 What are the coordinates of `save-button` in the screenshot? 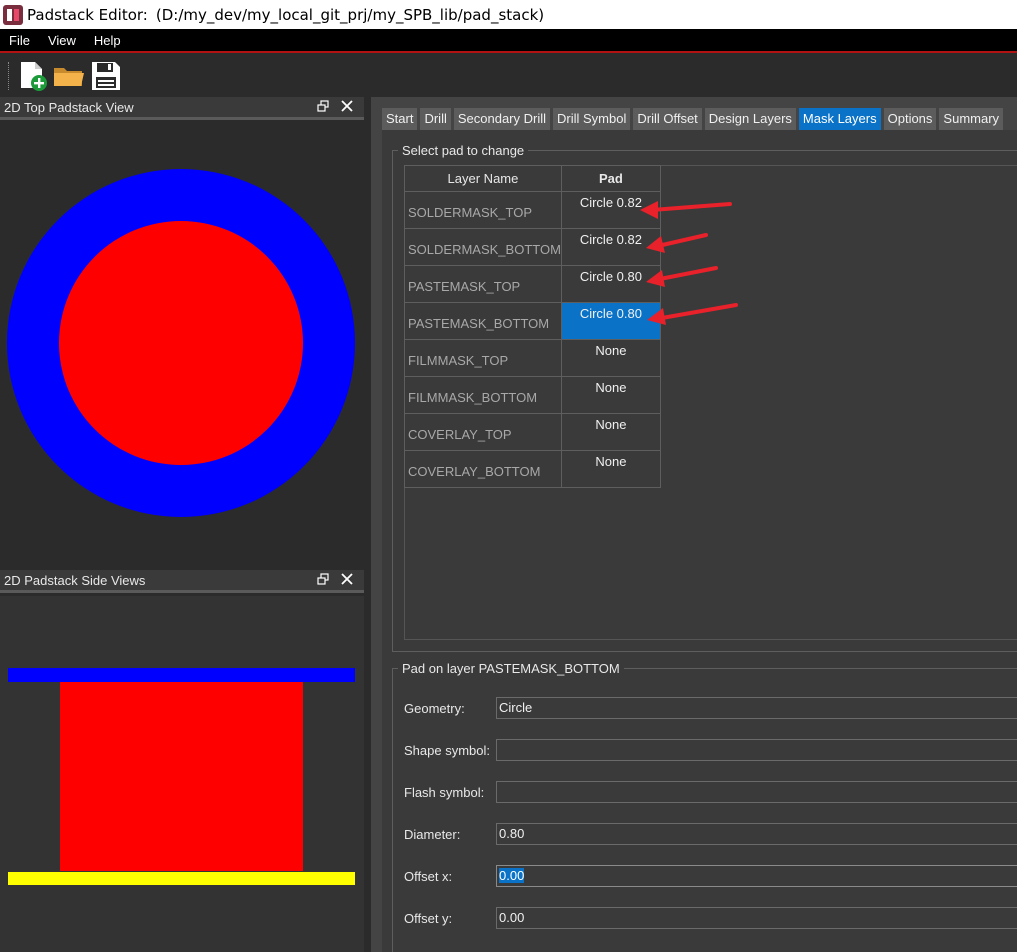 It's located at (106, 76).